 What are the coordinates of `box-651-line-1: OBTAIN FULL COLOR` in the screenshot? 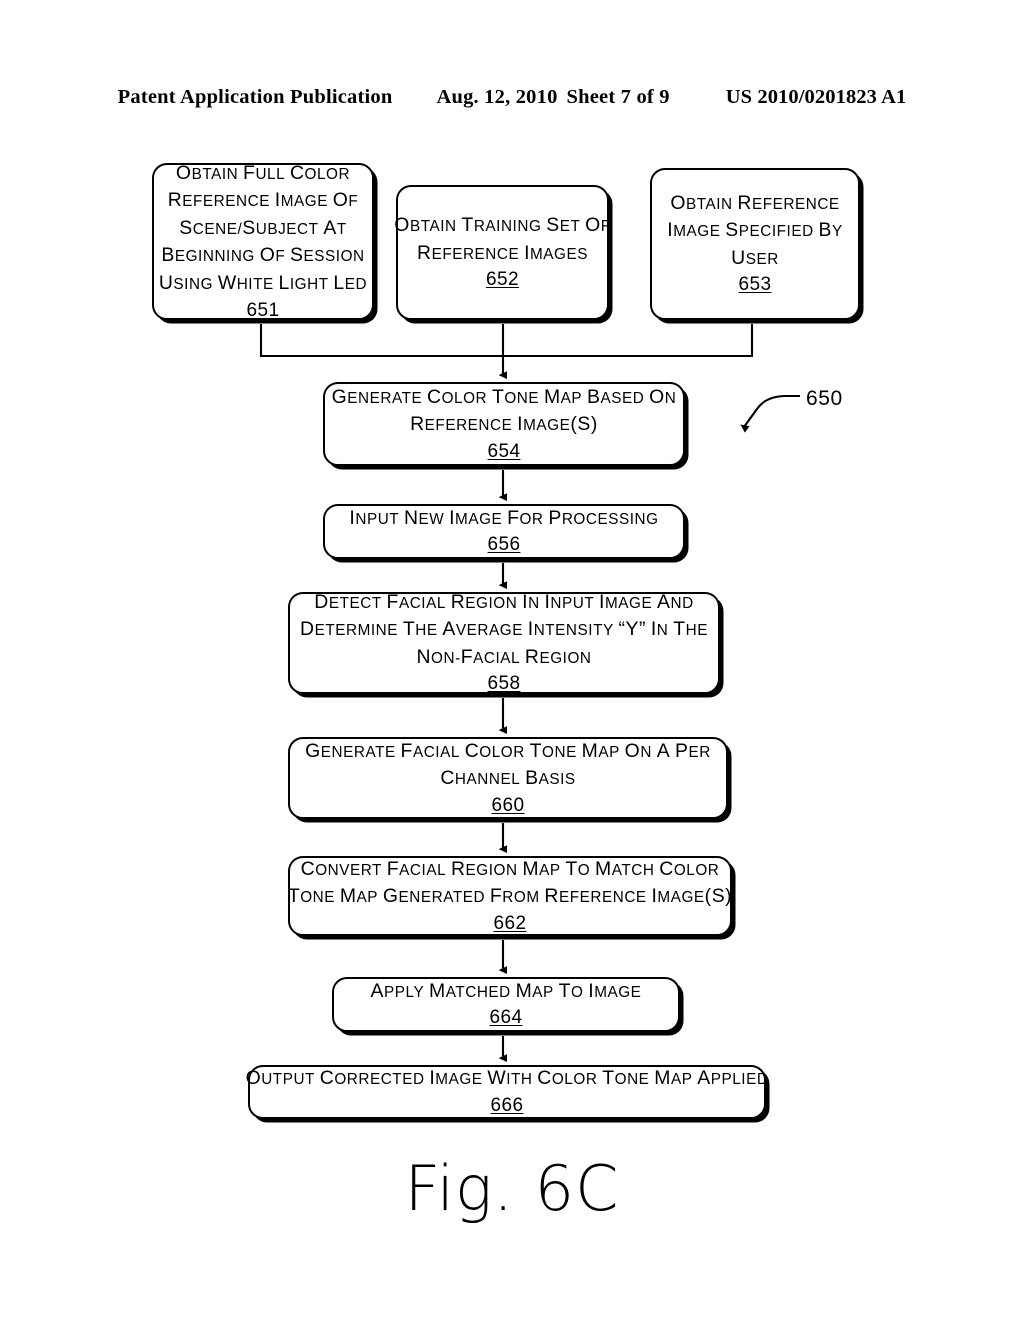 It's located at (263, 172).